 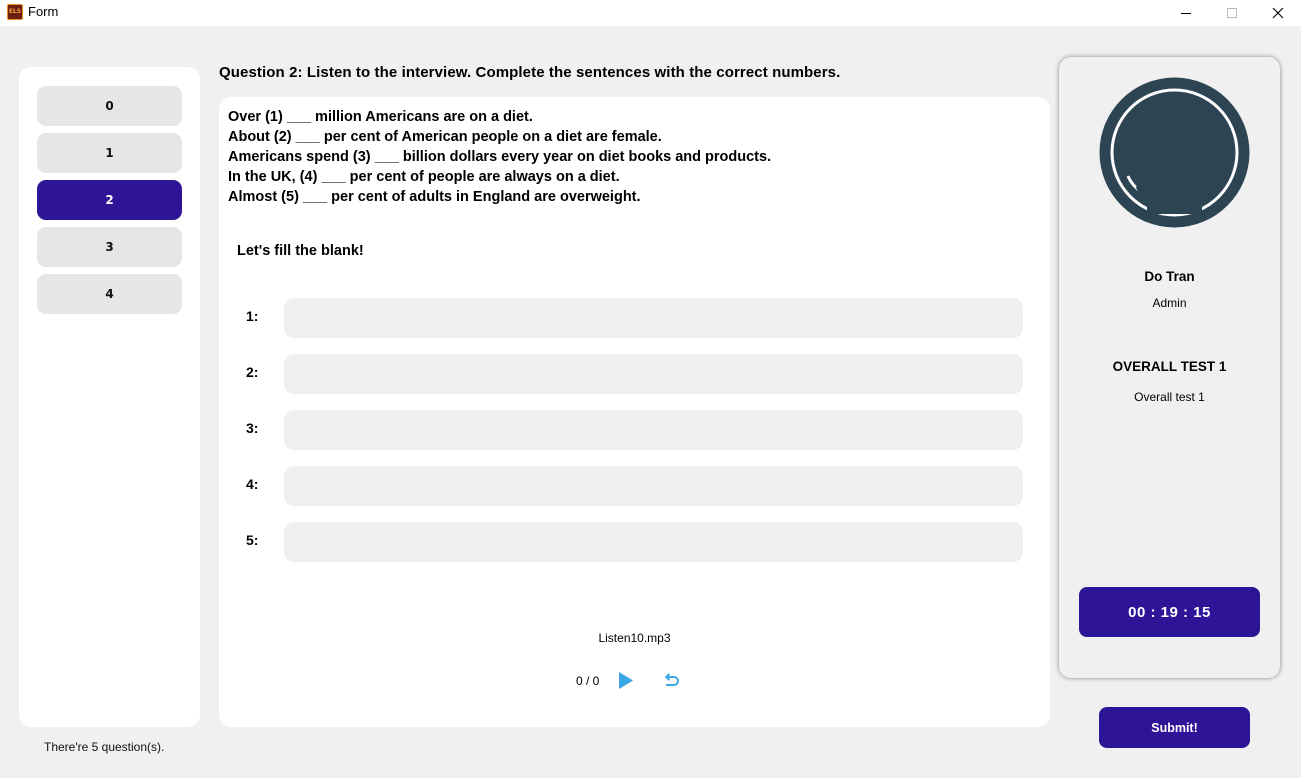 What do you see at coordinates (1169, 303) in the screenshot?
I see `user-role: Admin` at bounding box center [1169, 303].